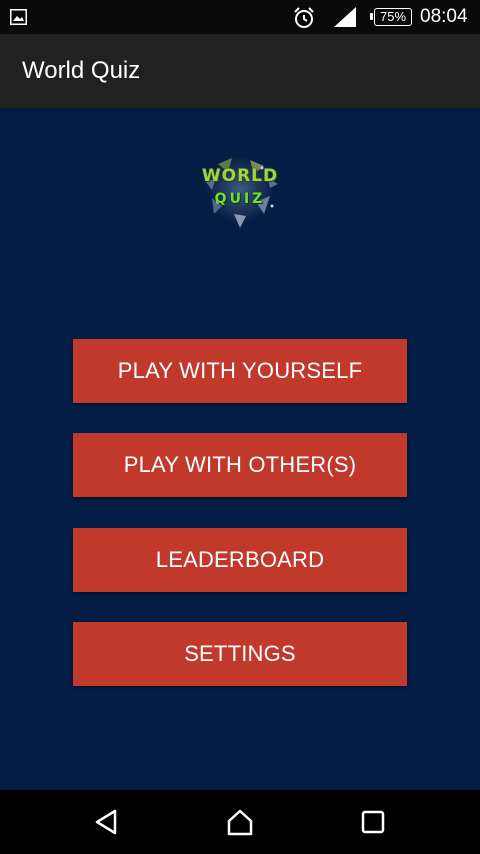 Image resolution: width=480 pixels, height=854 pixels. I want to click on navigation-bar, so click(240, 822).